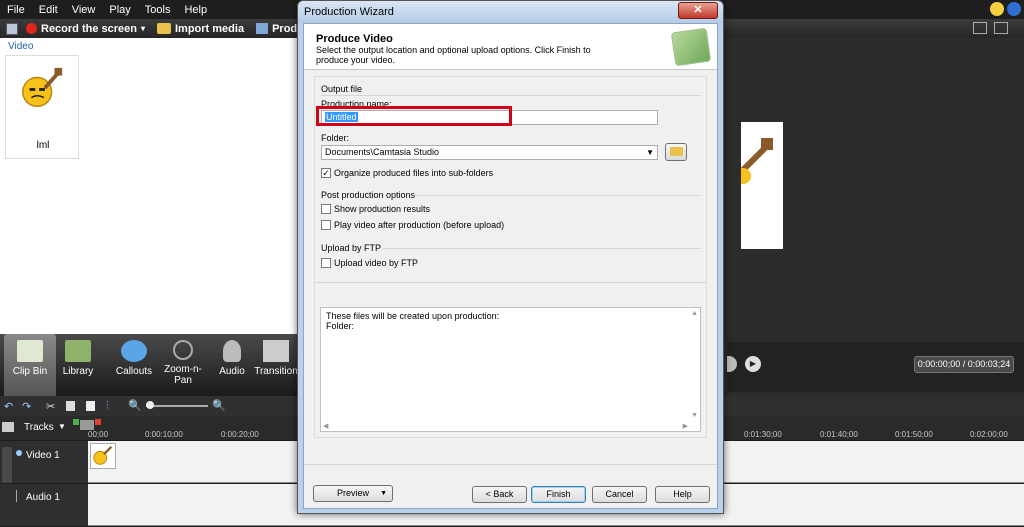 The width and height of the screenshot is (1024, 527). I want to click on scroll-right-icon: ▶, so click(685, 426).